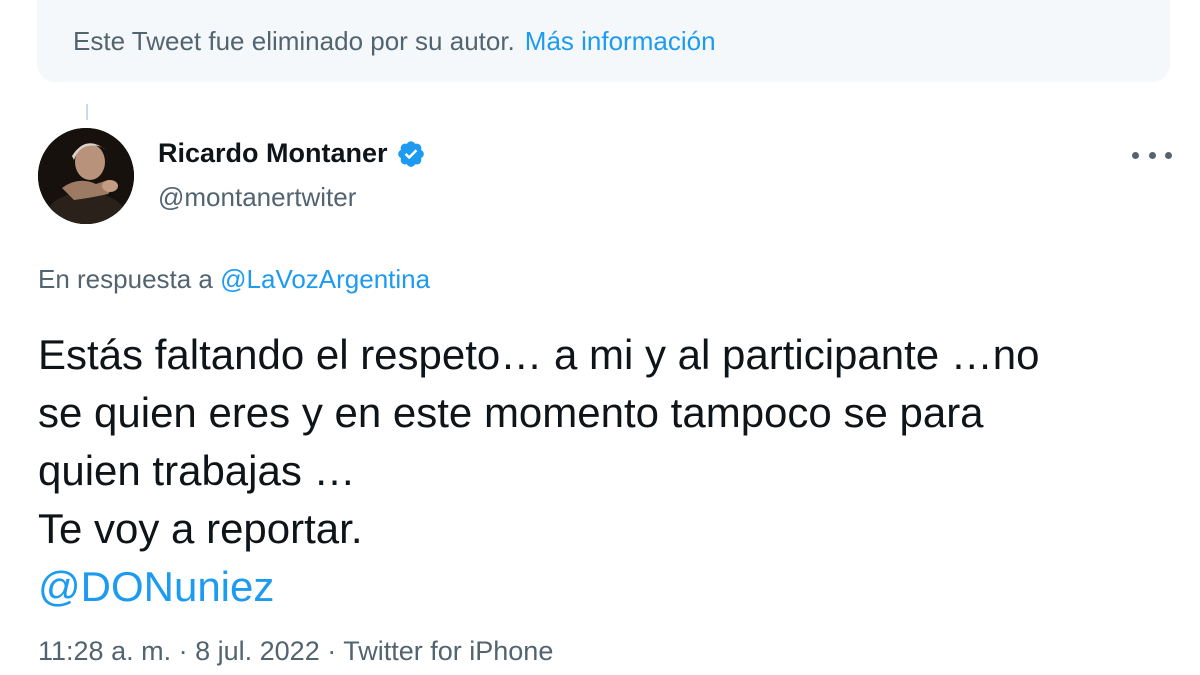 This screenshot has height=675, width=1200. Describe the element at coordinates (125, 279) in the screenshot. I see `reply-prefix: En respuesta a` at that location.